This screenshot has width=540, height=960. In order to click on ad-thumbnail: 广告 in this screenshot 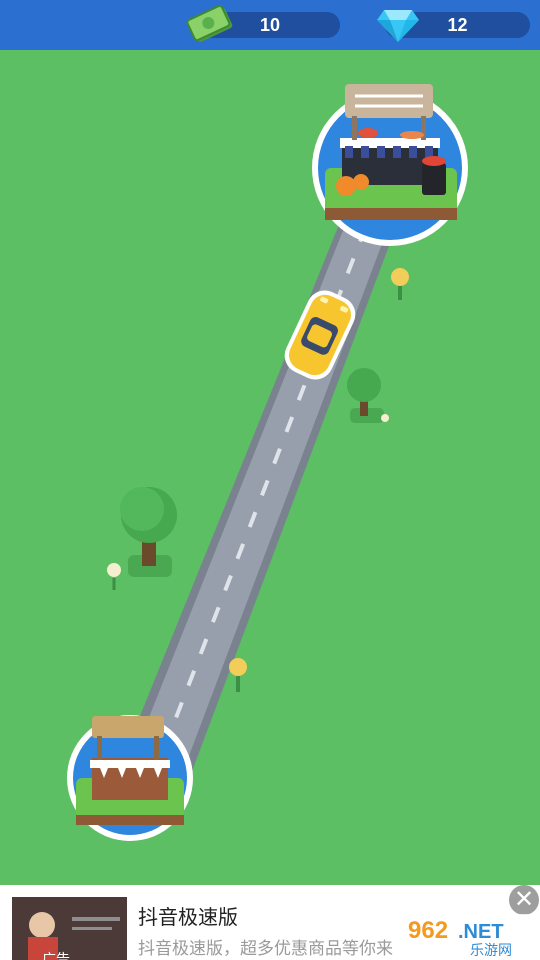, I will do `click(69, 928)`.